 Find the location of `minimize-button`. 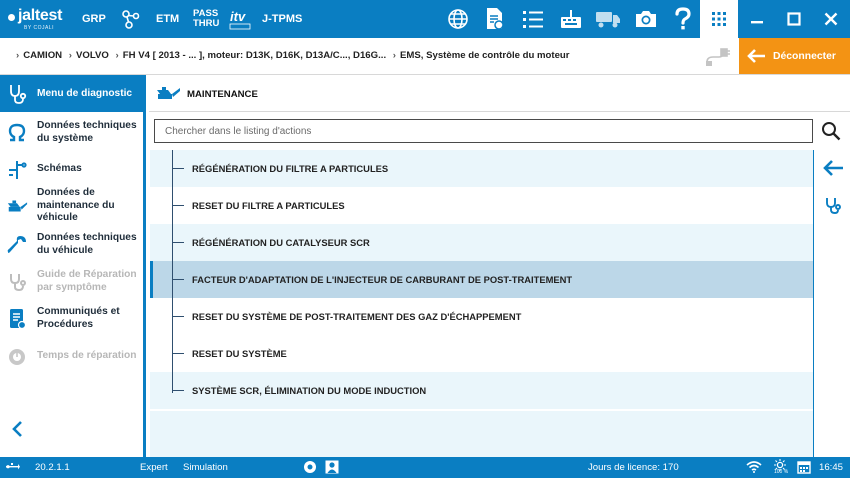

minimize-button is located at coordinates (757, 19).